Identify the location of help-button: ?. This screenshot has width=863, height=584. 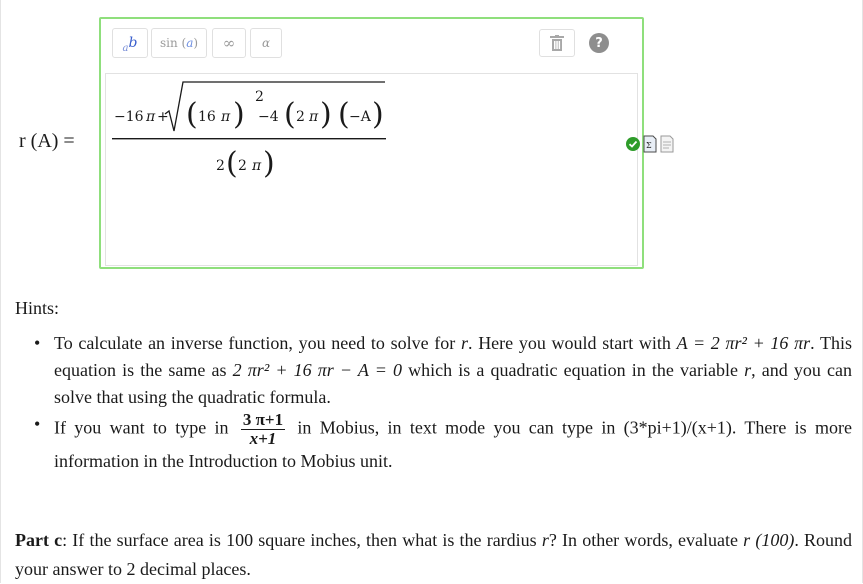
(599, 43).